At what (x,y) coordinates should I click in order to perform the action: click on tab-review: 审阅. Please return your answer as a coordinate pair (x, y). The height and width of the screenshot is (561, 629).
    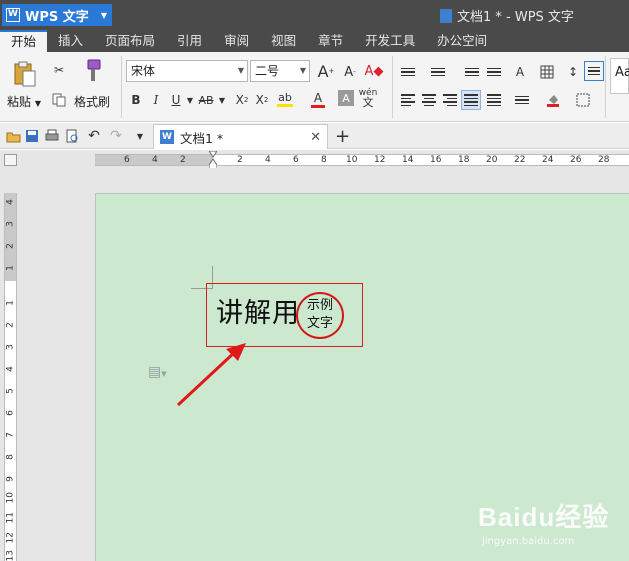
    Looking at the image, I should click on (236, 41).